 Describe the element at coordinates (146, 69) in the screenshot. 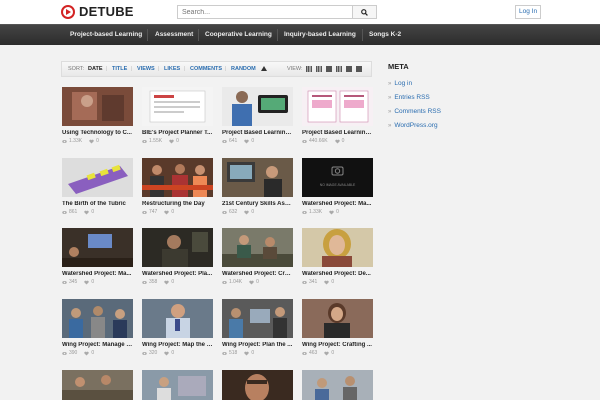

I see `sort-option-views: VIEWS` at that location.